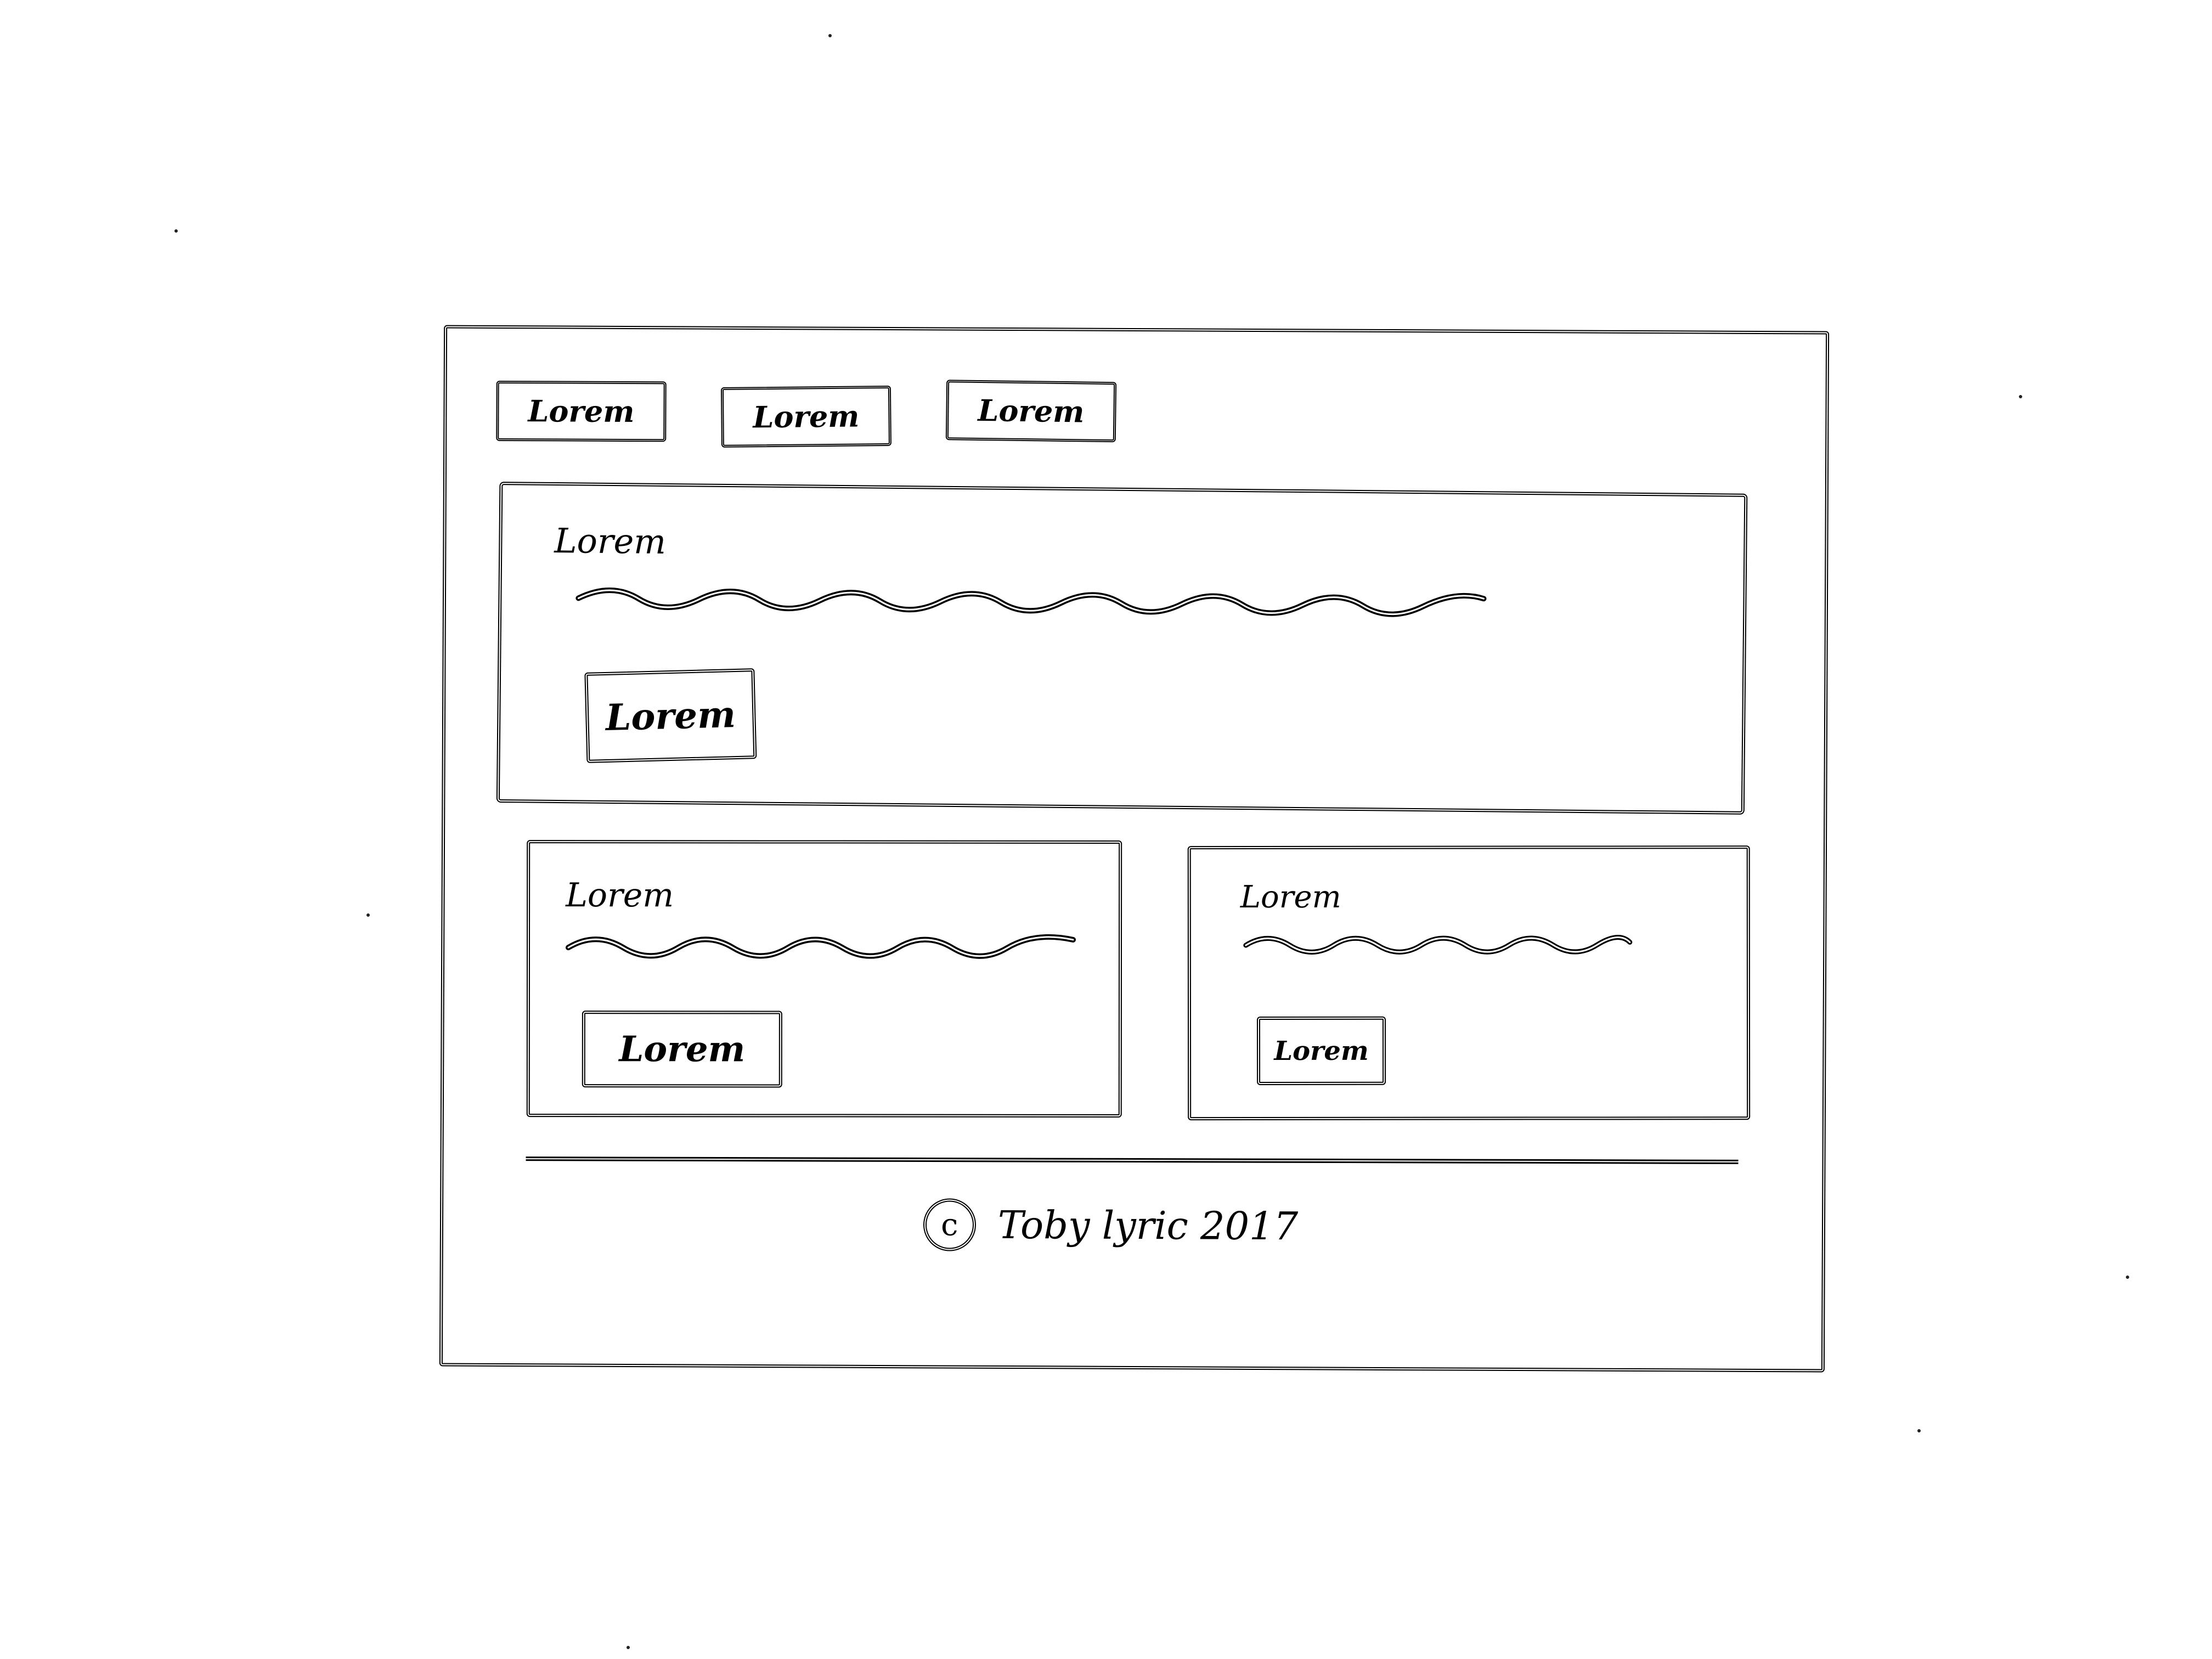  Describe the element at coordinates (1469, 983) in the screenshot. I see `feature-card-right: Lorem Lorem` at that location.